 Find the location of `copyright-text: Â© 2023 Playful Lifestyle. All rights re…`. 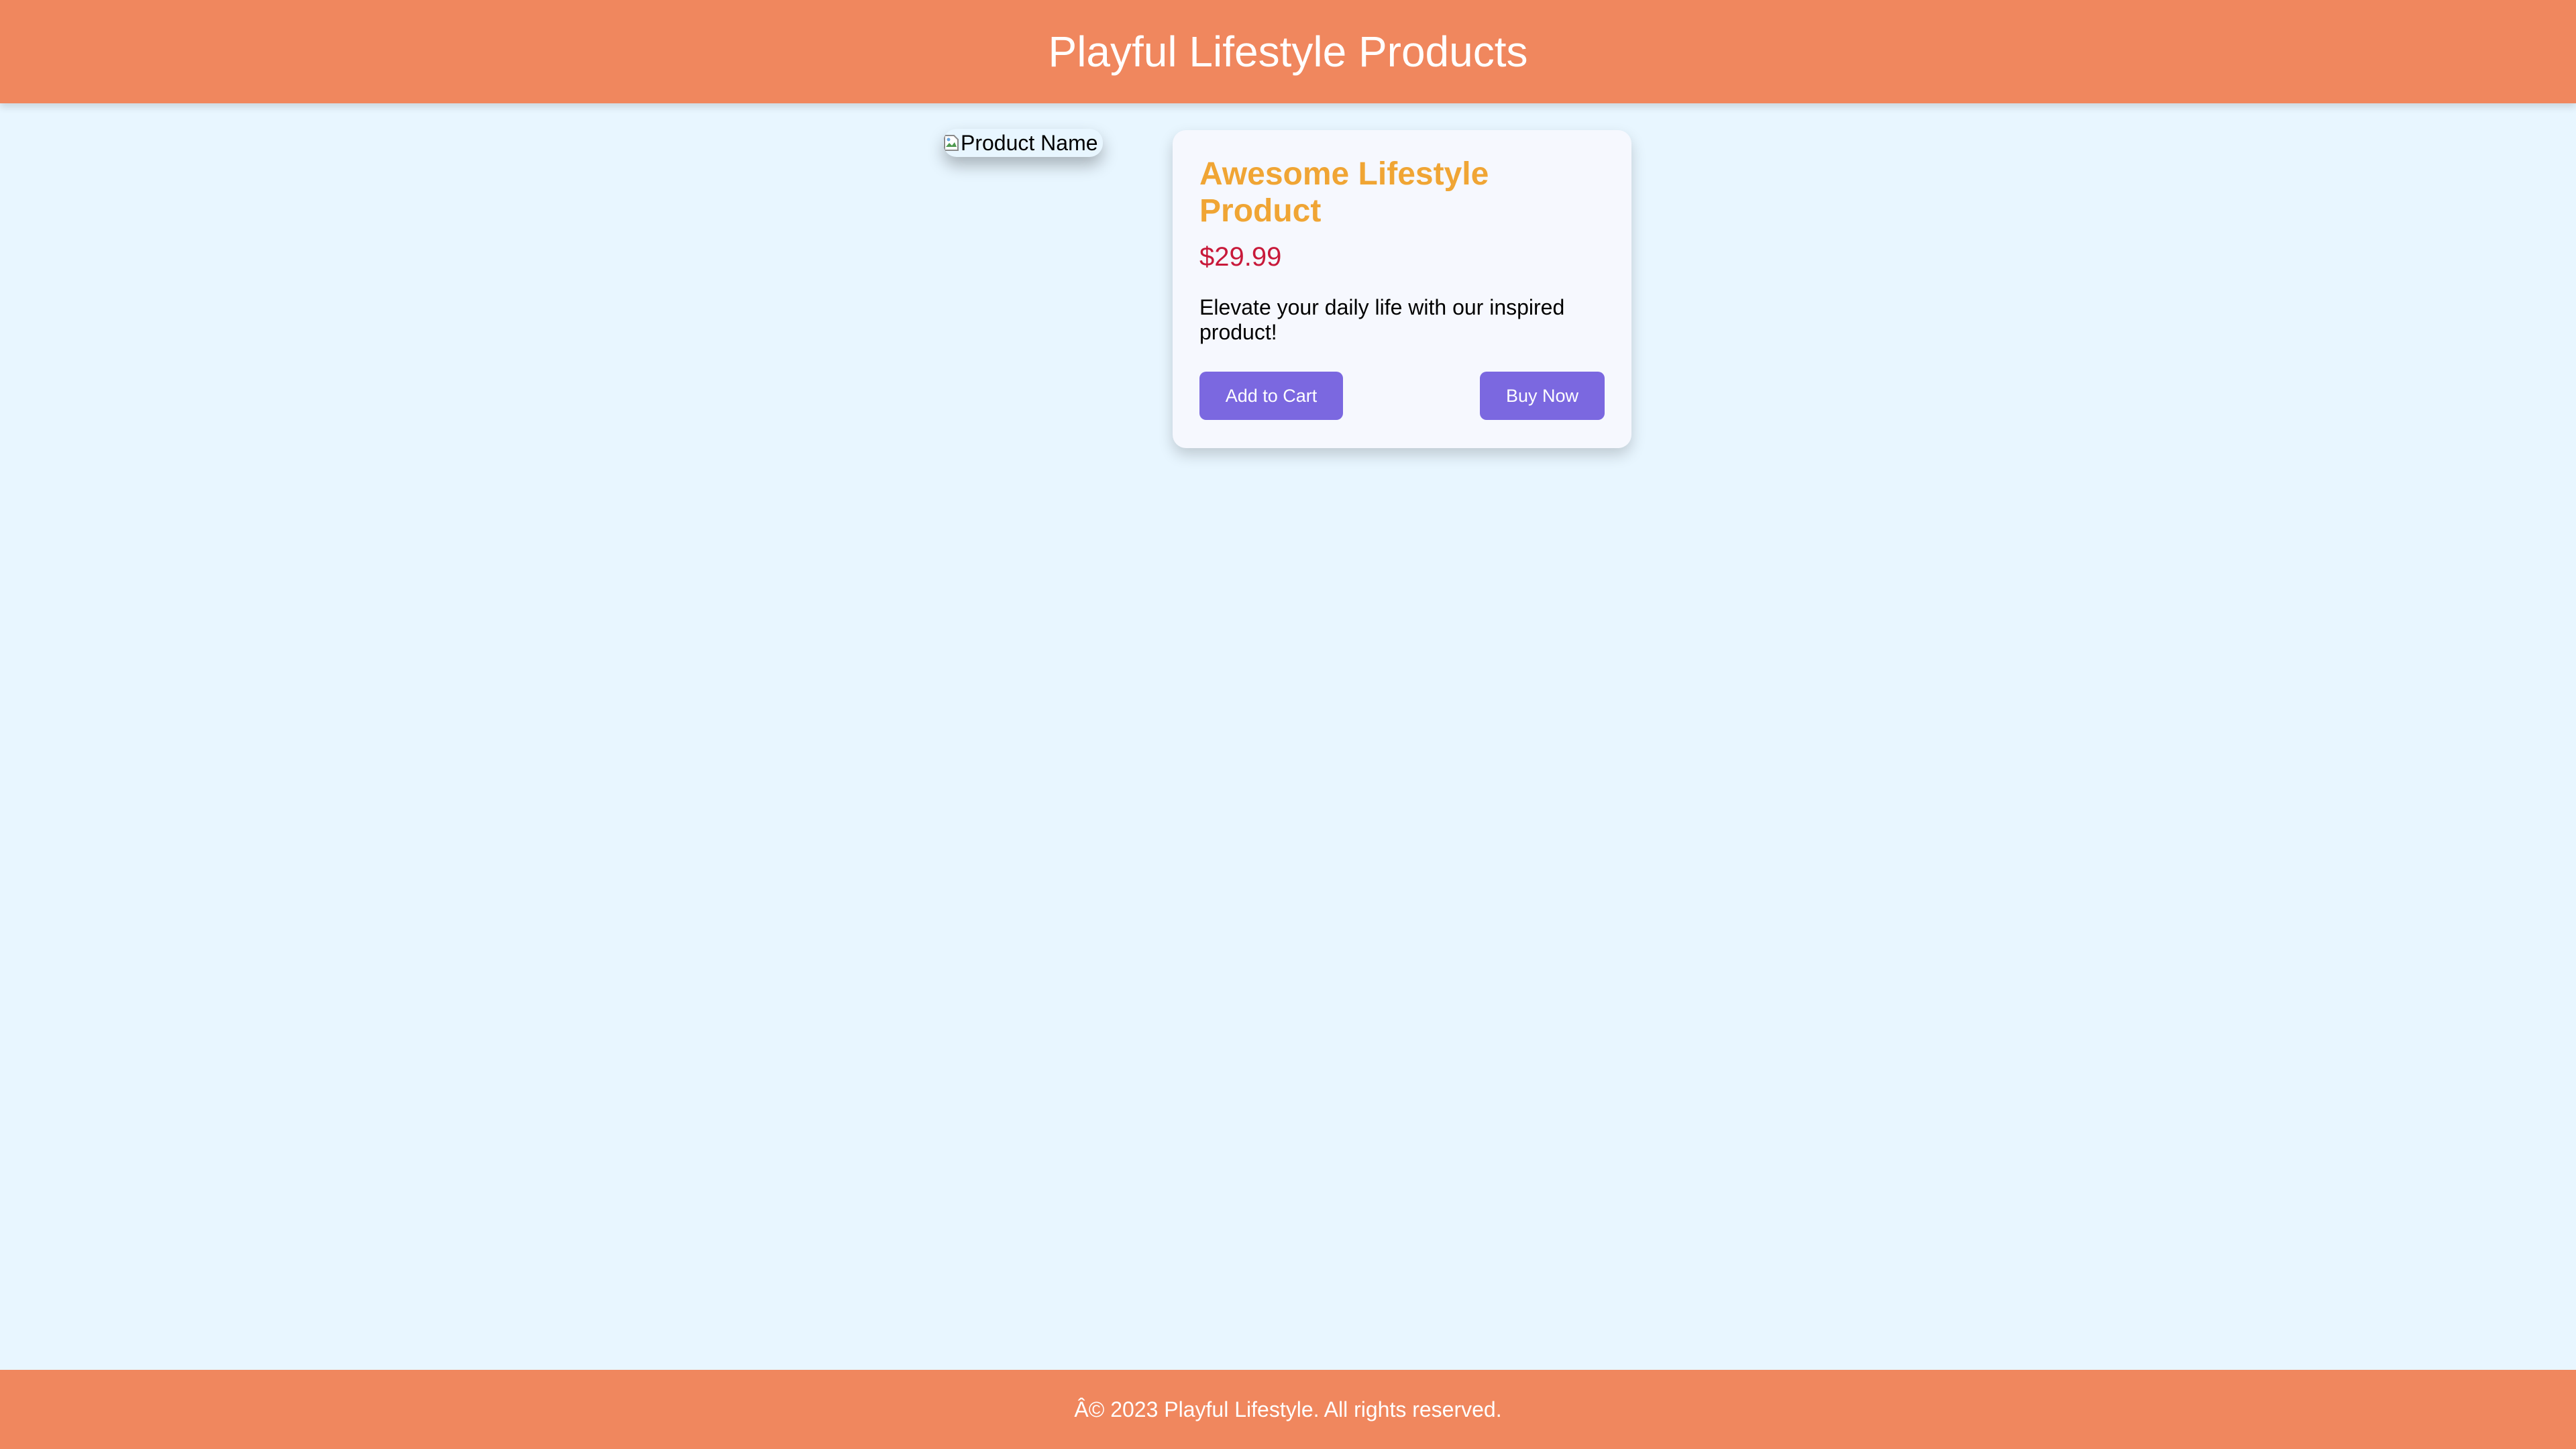

copyright-text: Â© 2023 Playful Lifestyle. All rights re… is located at coordinates (1288, 1409).